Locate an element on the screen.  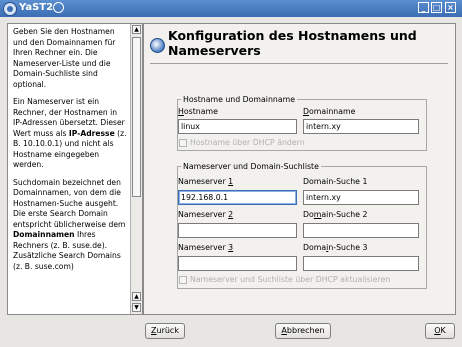
maximize-button: □ is located at coordinates (436, 7).